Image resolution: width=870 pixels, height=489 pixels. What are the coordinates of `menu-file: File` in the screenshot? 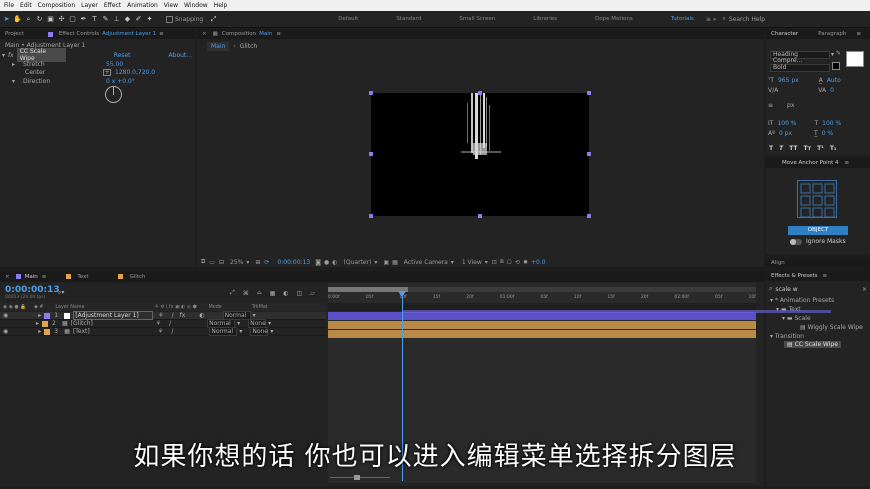 It's located at (9, 5).